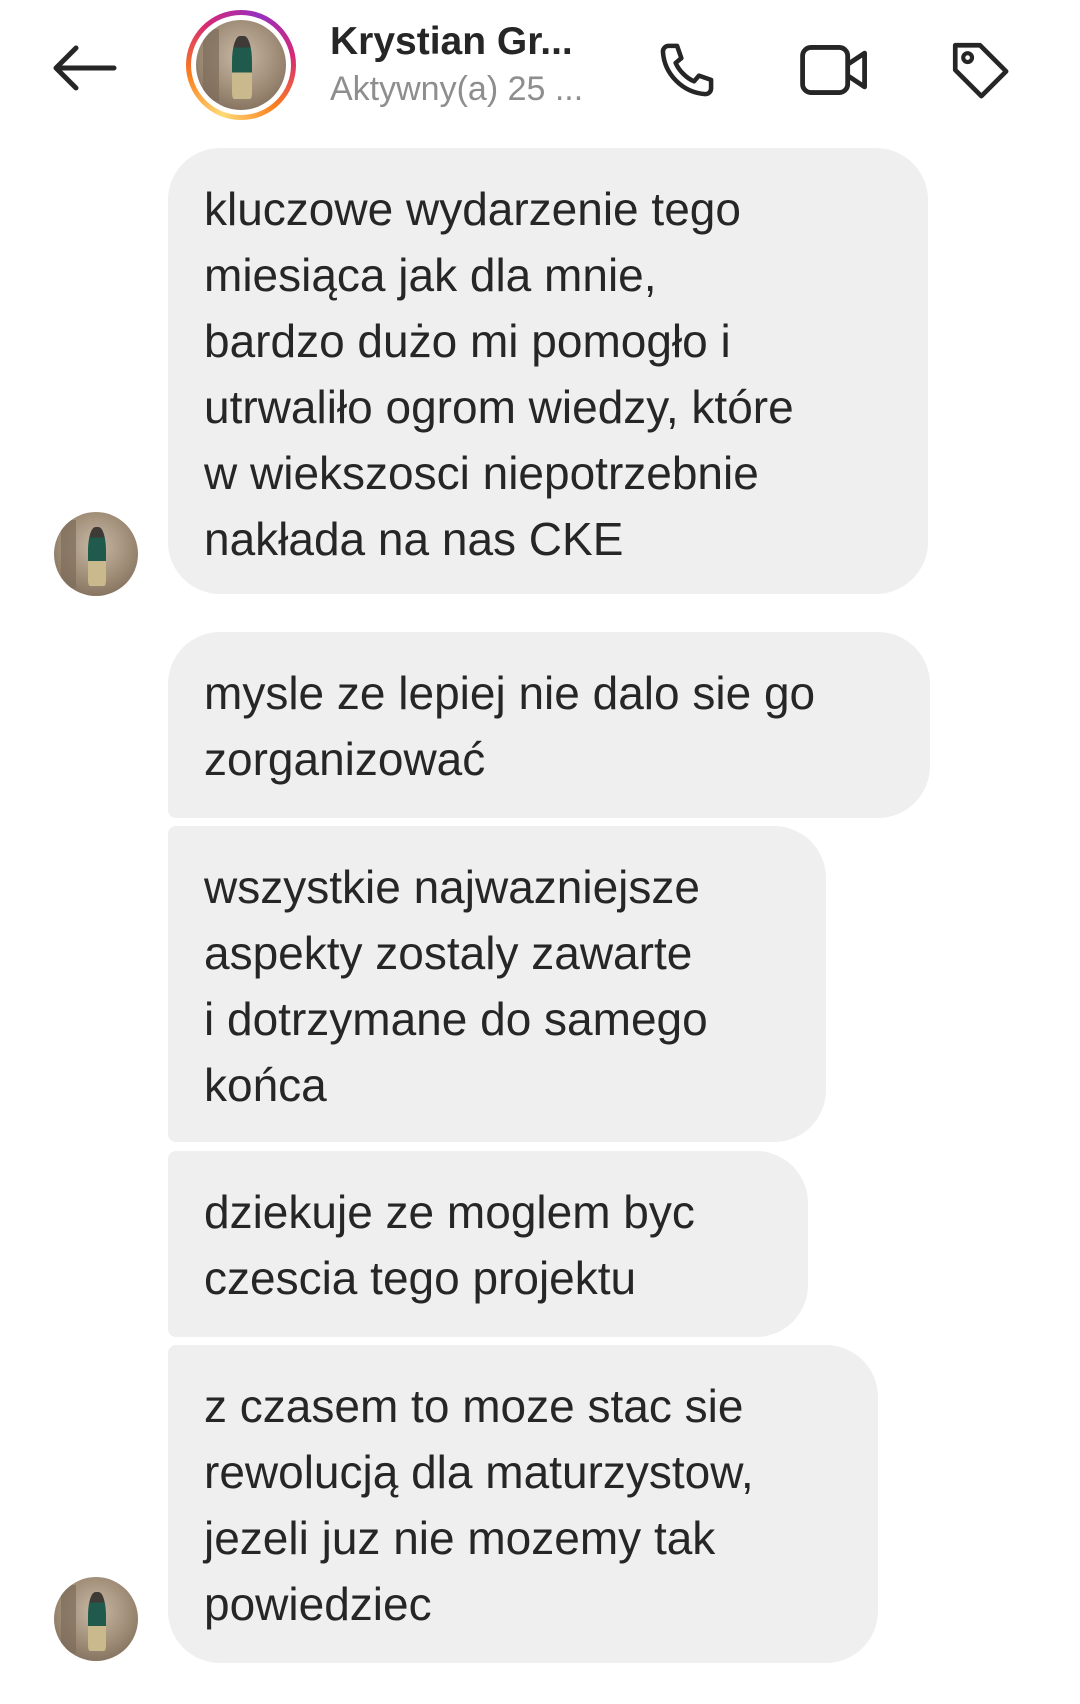 This screenshot has width=1080, height=1704. I want to click on video-call-button, so click(835, 70).